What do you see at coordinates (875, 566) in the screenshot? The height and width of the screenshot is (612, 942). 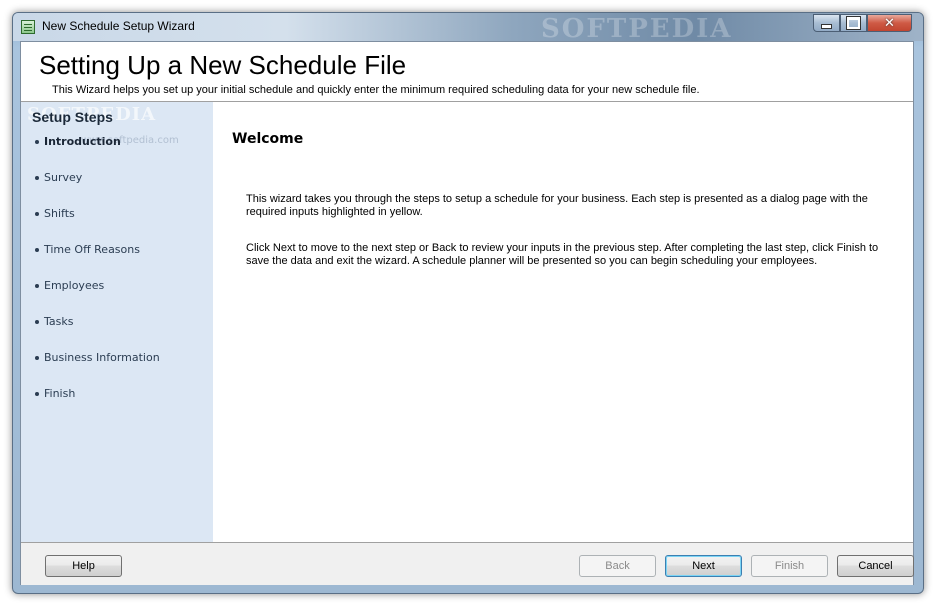 I see `cancel-button: Cancel` at bounding box center [875, 566].